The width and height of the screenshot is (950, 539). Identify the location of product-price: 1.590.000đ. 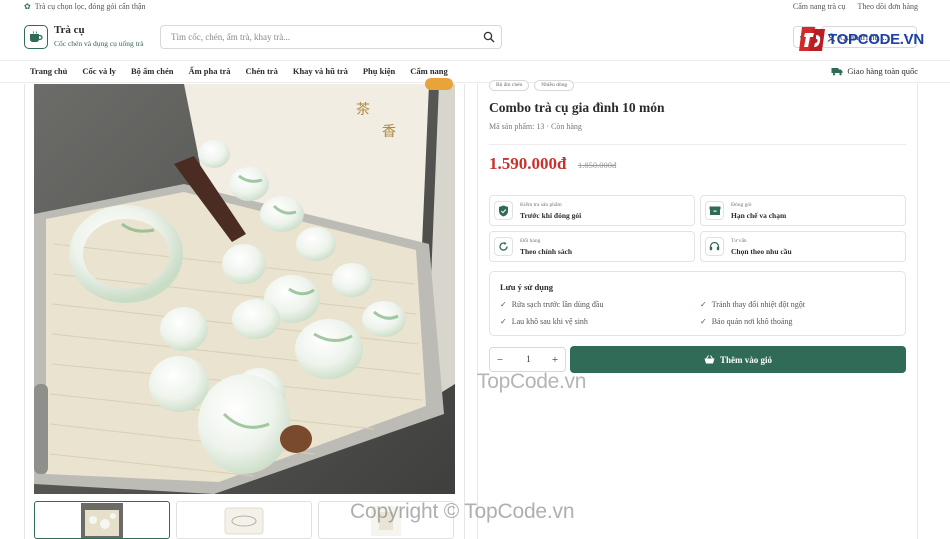
(528, 163).